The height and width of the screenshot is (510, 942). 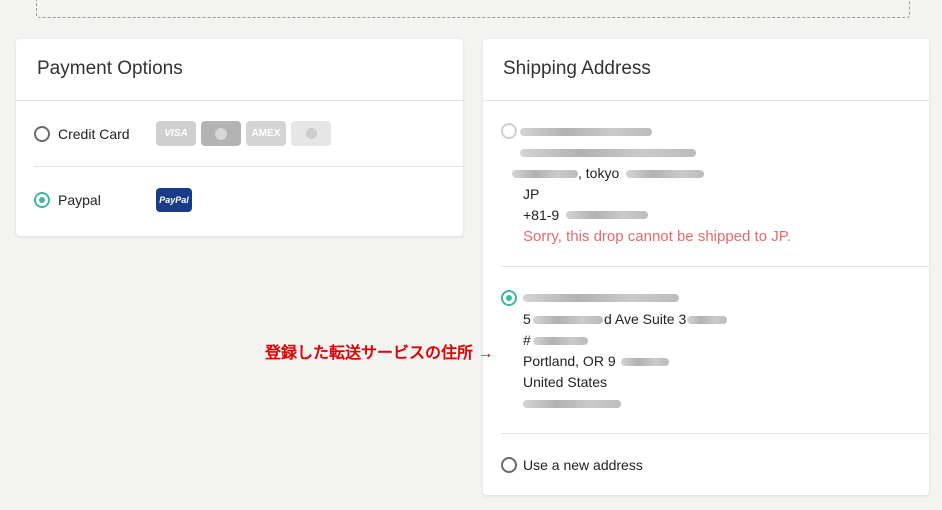 What do you see at coordinates (531, 194) in the screenshot?
I see `address-jp-country: JP` at bounding box center [531, 194].